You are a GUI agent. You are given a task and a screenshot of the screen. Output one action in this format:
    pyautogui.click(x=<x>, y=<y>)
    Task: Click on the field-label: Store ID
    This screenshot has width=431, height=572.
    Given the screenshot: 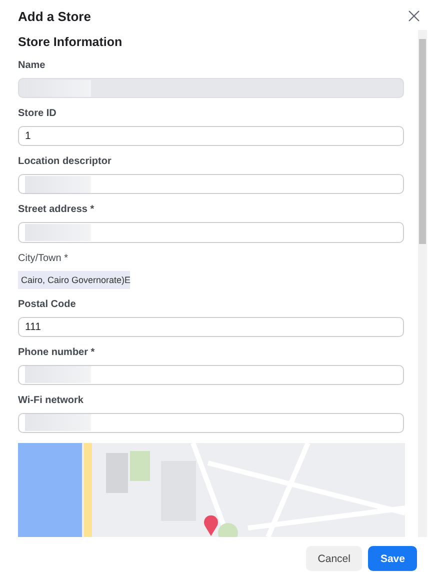 What is the action you would take?
    pyautogui.click(x=38, y=114)
    